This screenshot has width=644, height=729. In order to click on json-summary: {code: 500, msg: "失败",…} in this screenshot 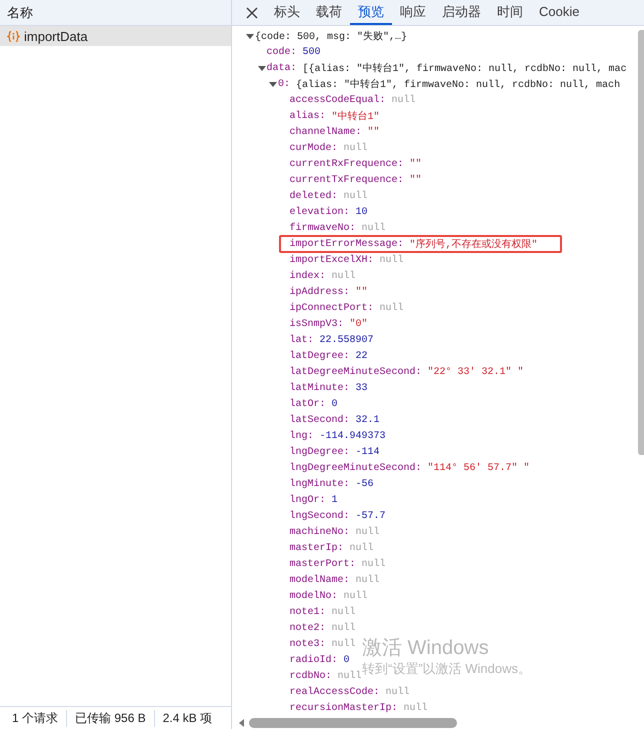, I will do `click(331, 36)`.